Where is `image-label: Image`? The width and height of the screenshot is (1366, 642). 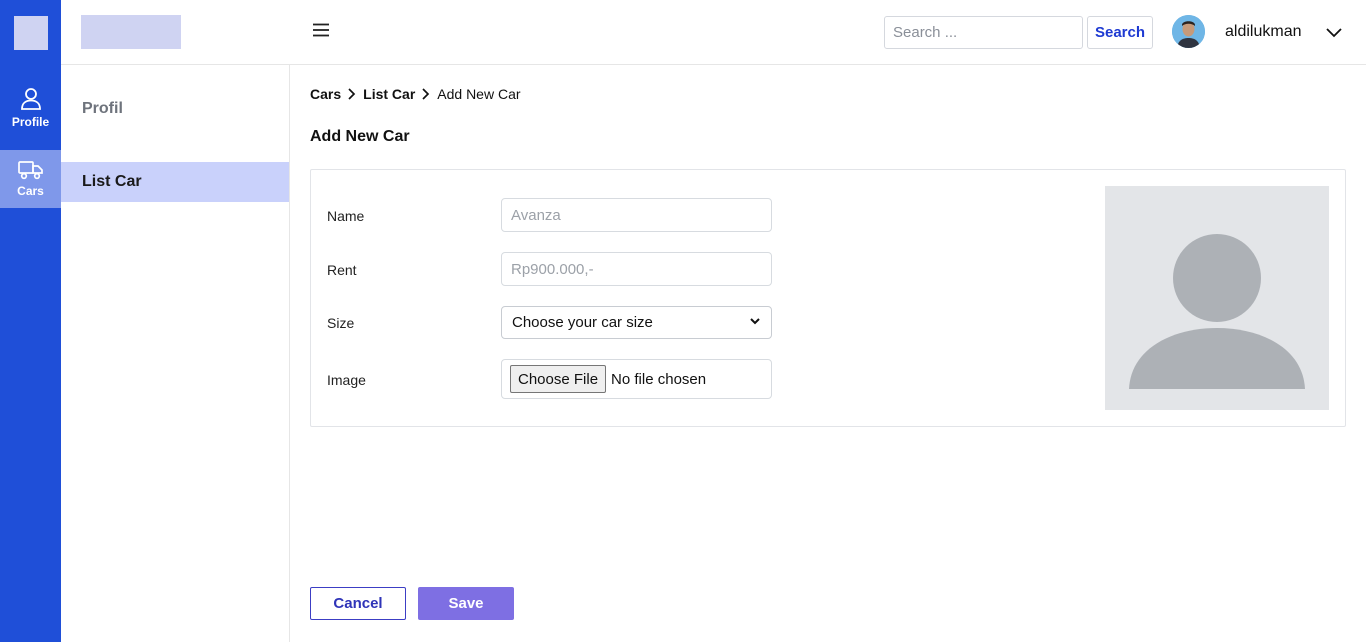
image-label: Image is located at coordinates (346, 380).